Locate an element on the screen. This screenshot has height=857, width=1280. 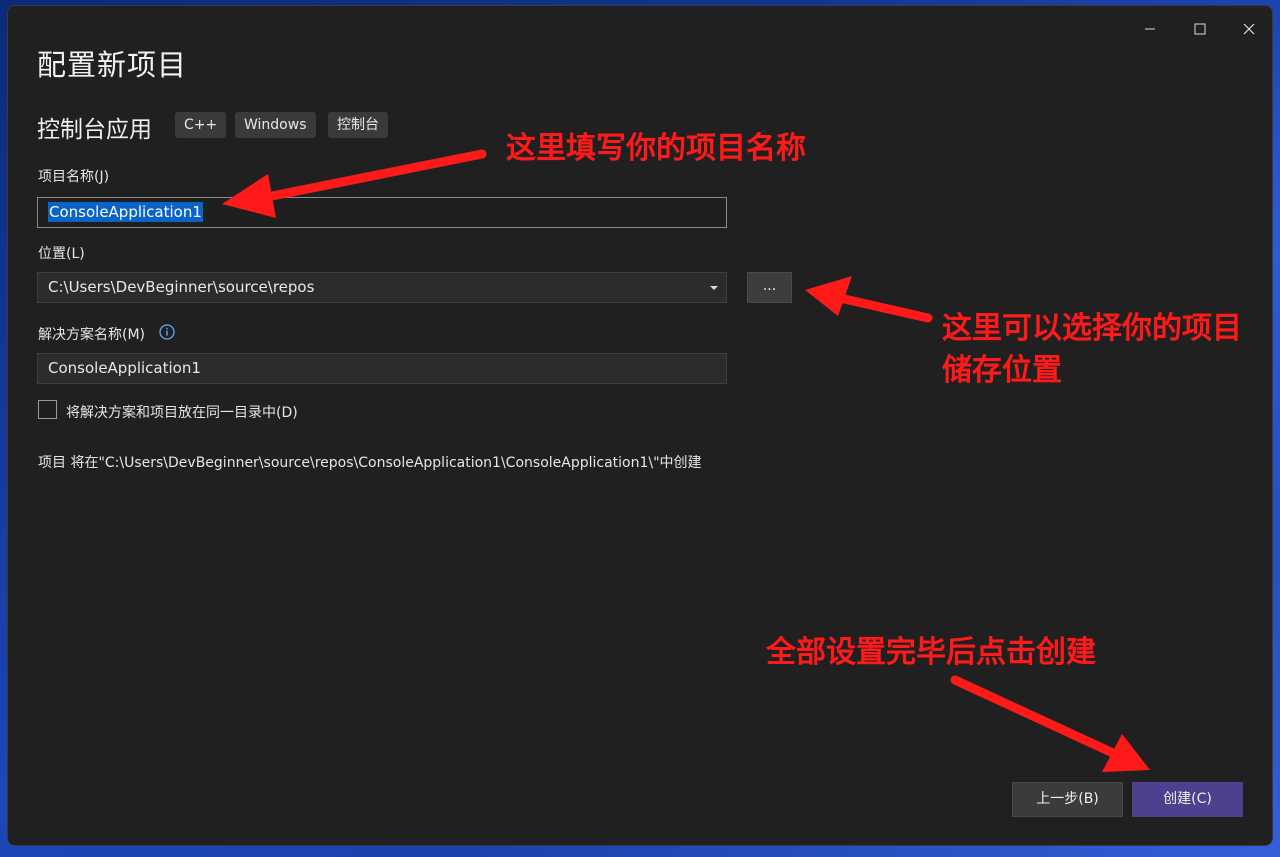
back-button: 上一步(B) is located at coordinates (1067, 799).